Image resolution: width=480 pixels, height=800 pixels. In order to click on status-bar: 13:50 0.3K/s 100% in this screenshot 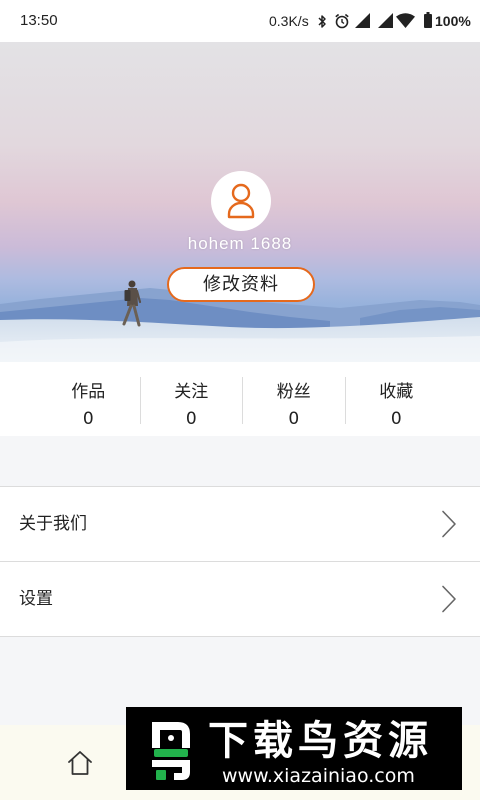, I will do `click(240, 21)`.